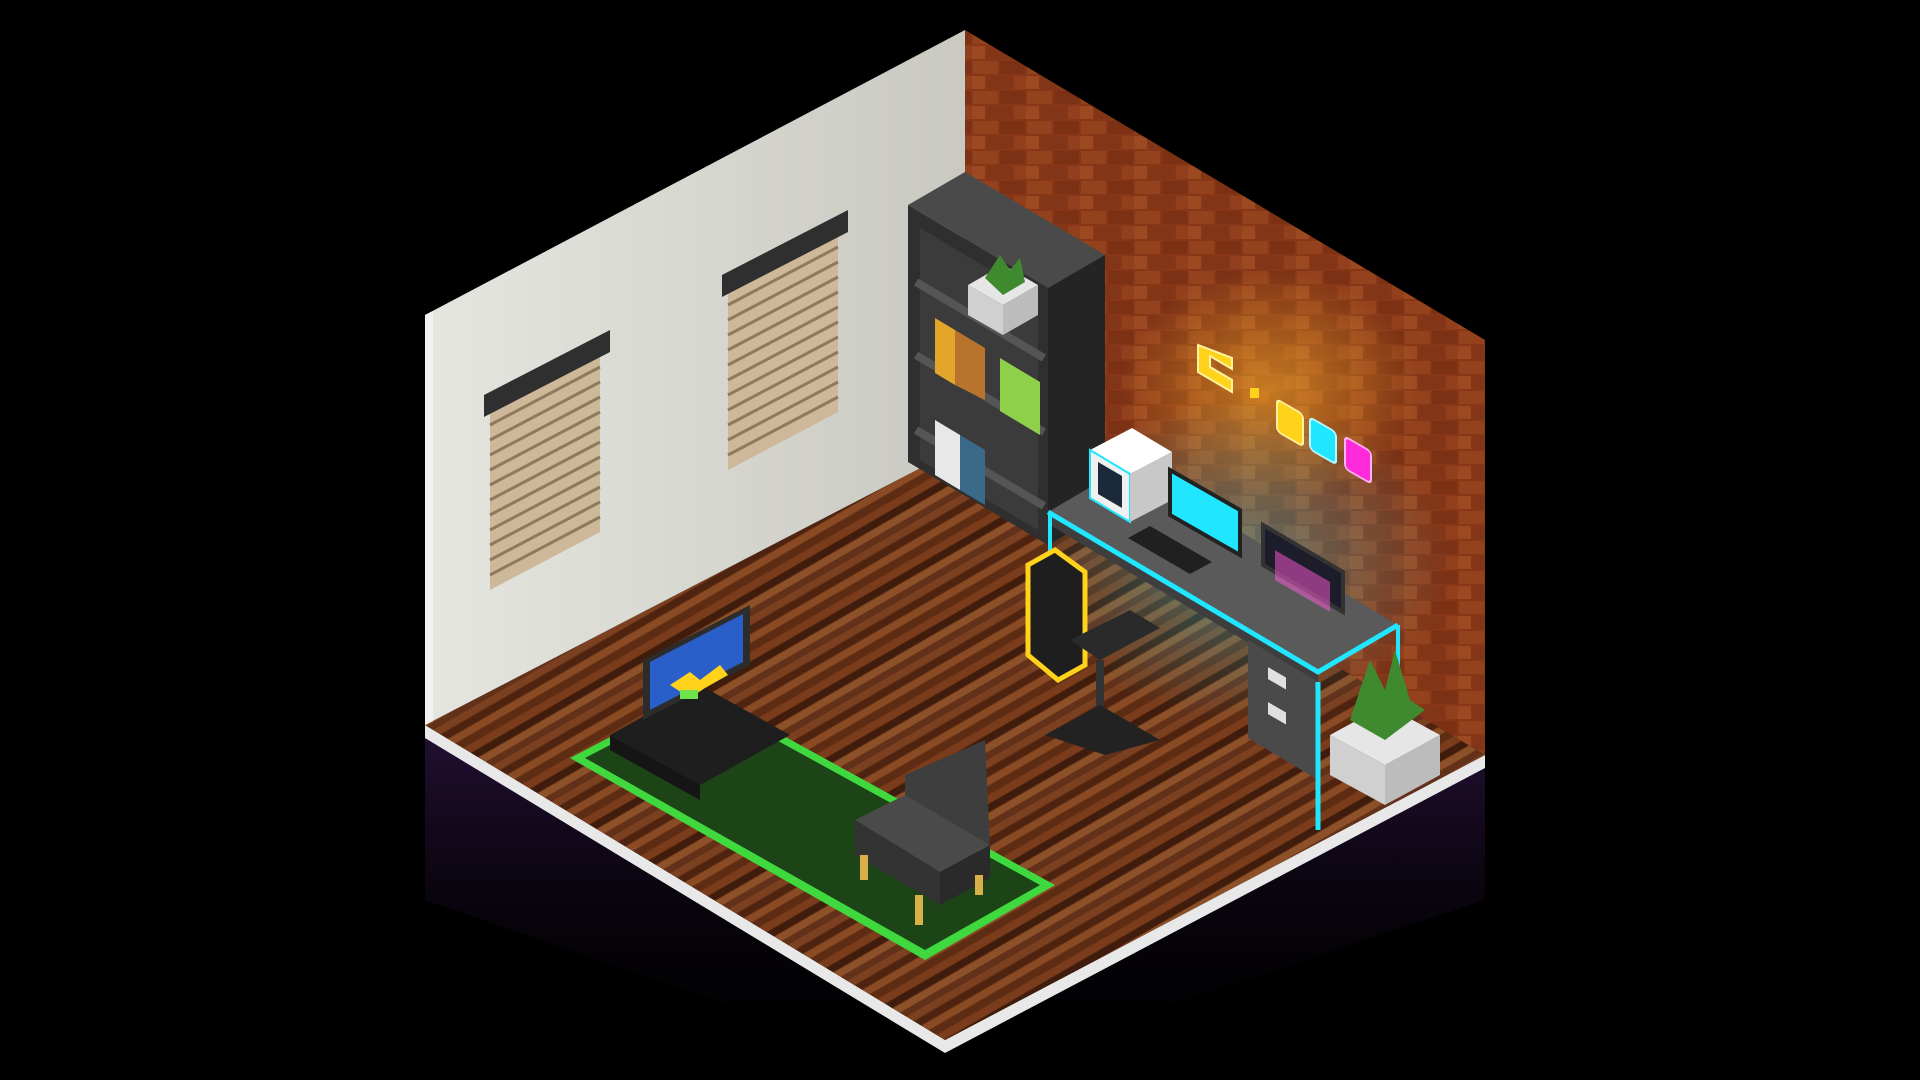 The width and height of the screenshot is (1920, 1080). What do you see at coordinates (1254, 393) in the screenshot?
I see `dot-icon` at bounding box center [1254, 393].